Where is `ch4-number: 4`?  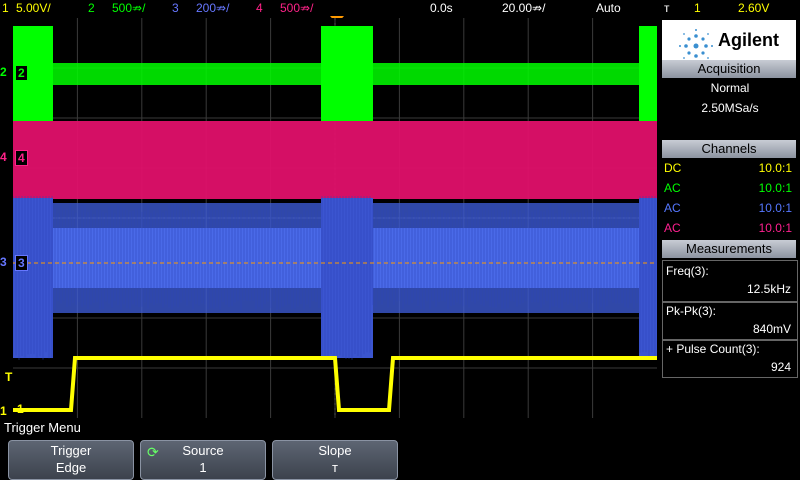
ch4-number: 4 is located at coordinates (259, 8).